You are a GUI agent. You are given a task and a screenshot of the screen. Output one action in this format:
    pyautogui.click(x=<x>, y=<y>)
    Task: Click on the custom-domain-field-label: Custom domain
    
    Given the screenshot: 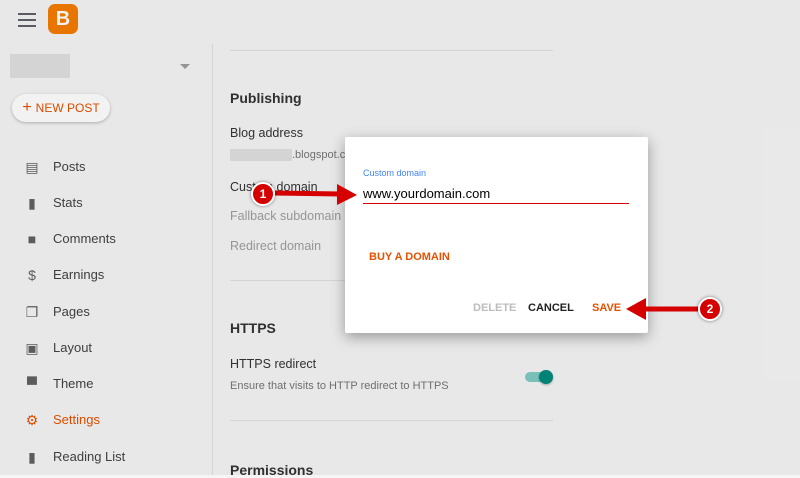 What is the action you would take?
    pyautogui.click(x=395, y=173)
    